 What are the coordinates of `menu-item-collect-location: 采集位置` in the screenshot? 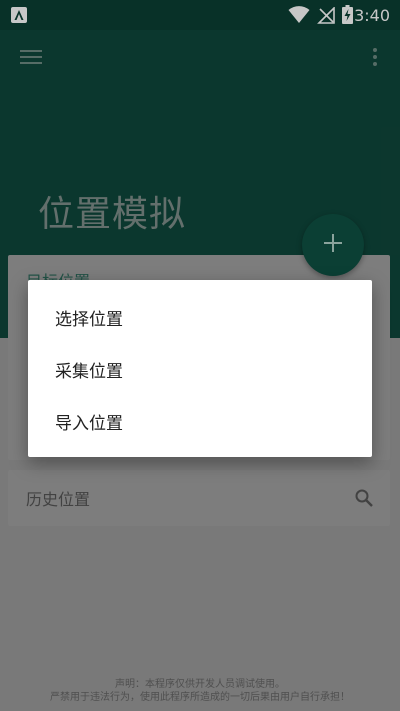 It's located at (200, 369).